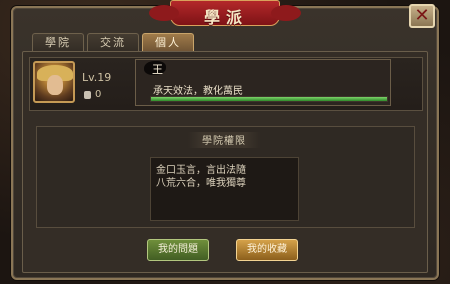 This screenshot has height=284, width=450. Describe the element at coordinates (98, 94) in the screenshot. I see `coin-count: 0` at that location.